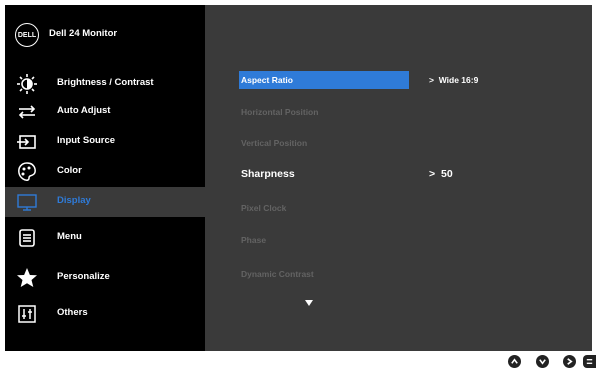 The width and height of the screenshot is (596, 370). Describe the element at coordinates (569, 361) in the screenshot. I see `right-button-icon` at that location.